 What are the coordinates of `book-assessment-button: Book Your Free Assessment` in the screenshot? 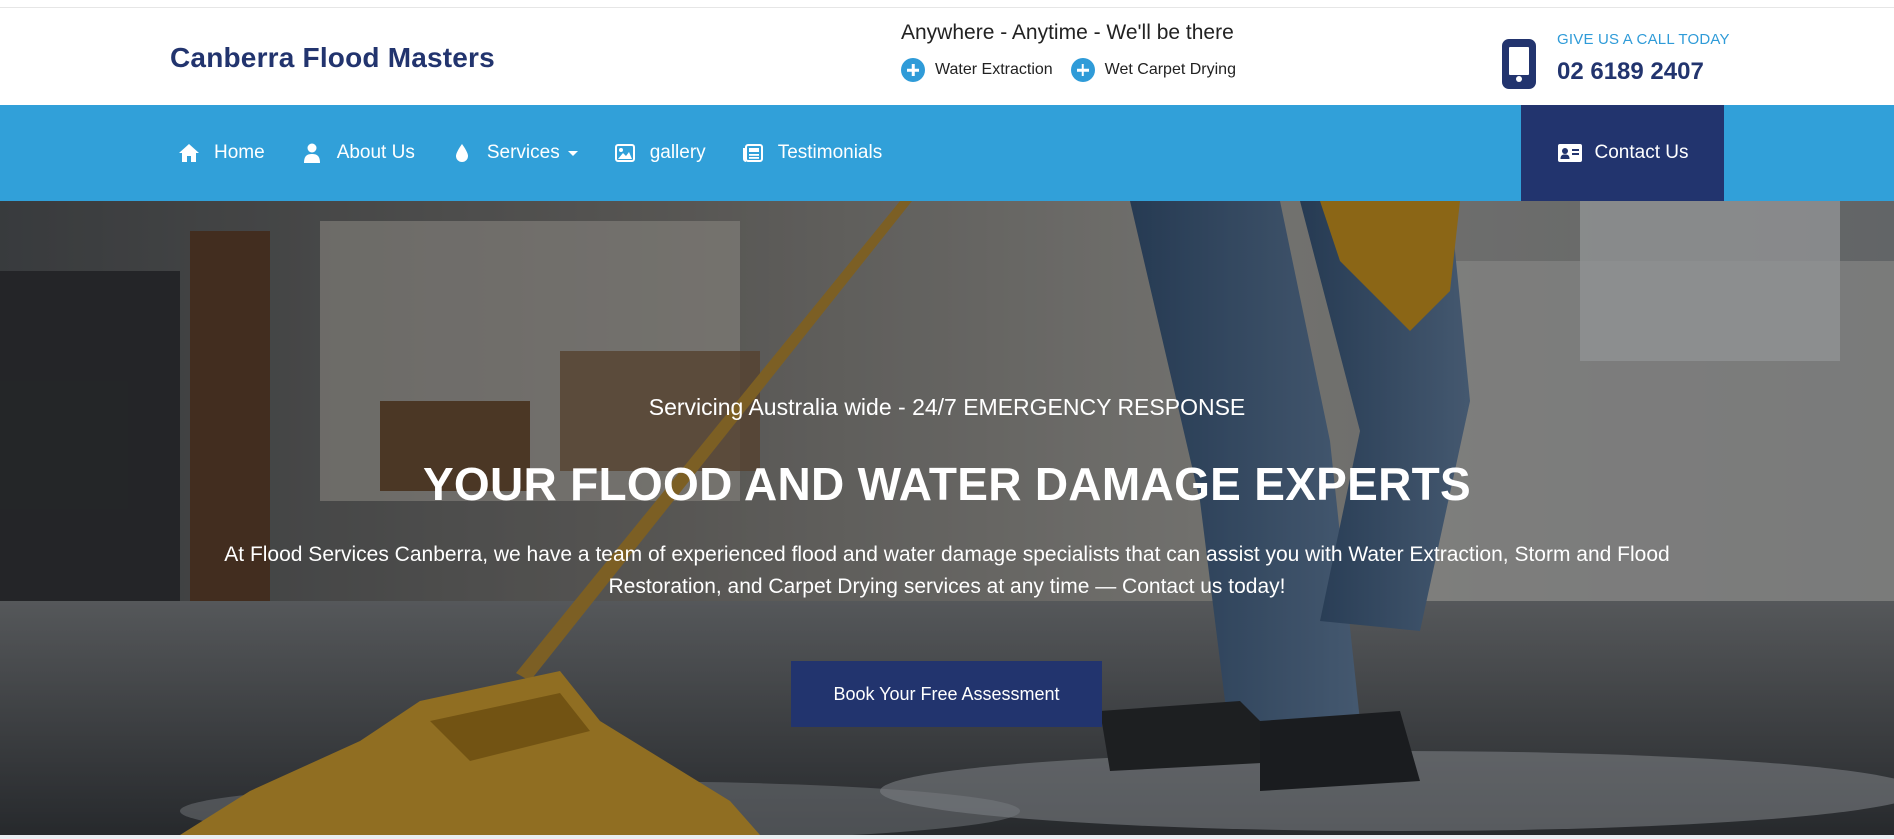 It's located at (946, 694).